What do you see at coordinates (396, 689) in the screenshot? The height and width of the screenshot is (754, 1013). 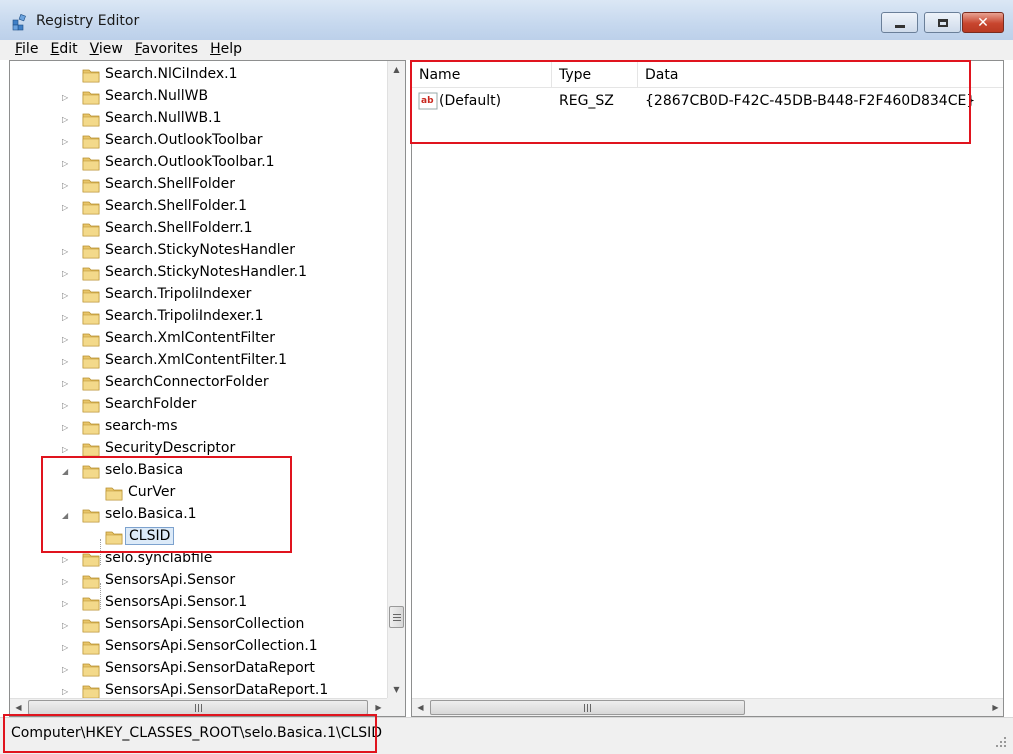 I see `scroll-down-arrow-icon: ▼` at bounding box center [396, 689].